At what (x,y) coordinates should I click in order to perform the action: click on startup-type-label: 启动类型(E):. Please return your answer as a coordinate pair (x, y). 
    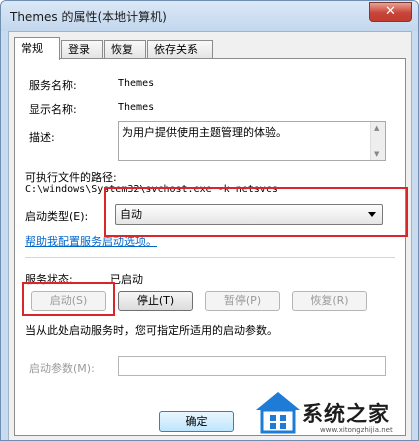
    Looking at the image, I should click on (57, 216).